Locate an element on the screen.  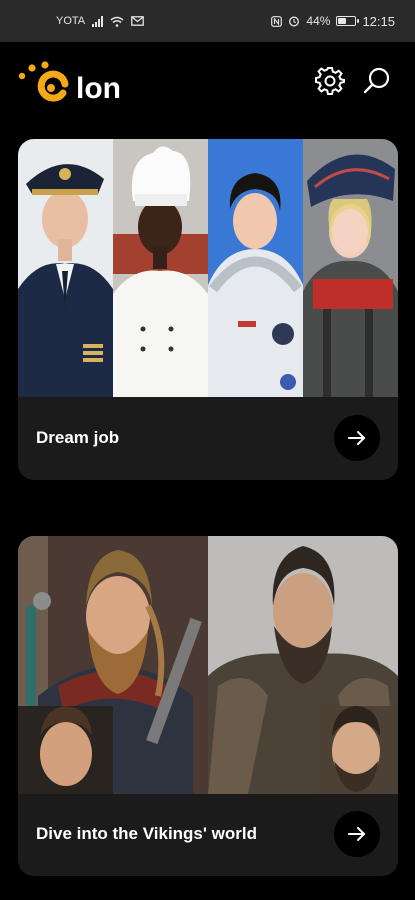
search-button is located at coordinates (377, 81).